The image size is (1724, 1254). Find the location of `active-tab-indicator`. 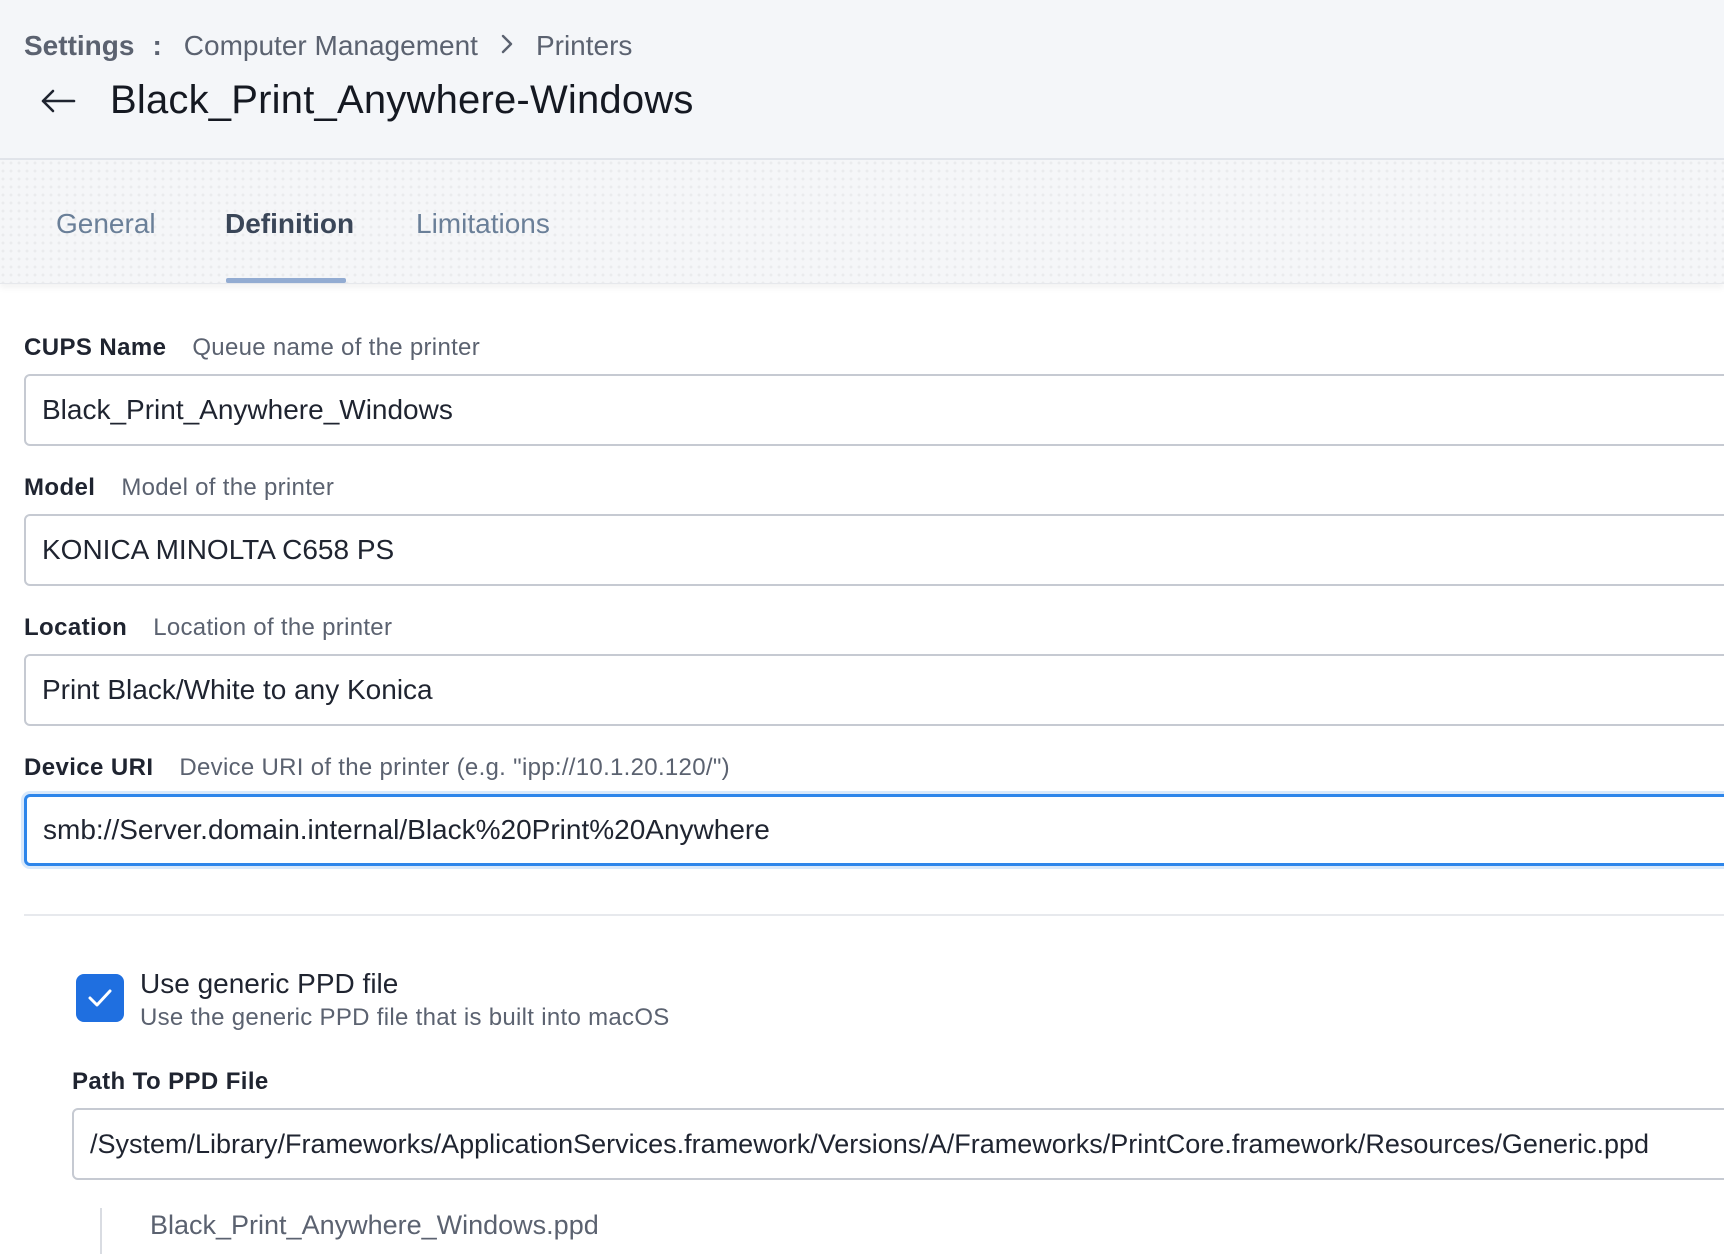

active-tab-indicator is located at coordinates (286, 280).